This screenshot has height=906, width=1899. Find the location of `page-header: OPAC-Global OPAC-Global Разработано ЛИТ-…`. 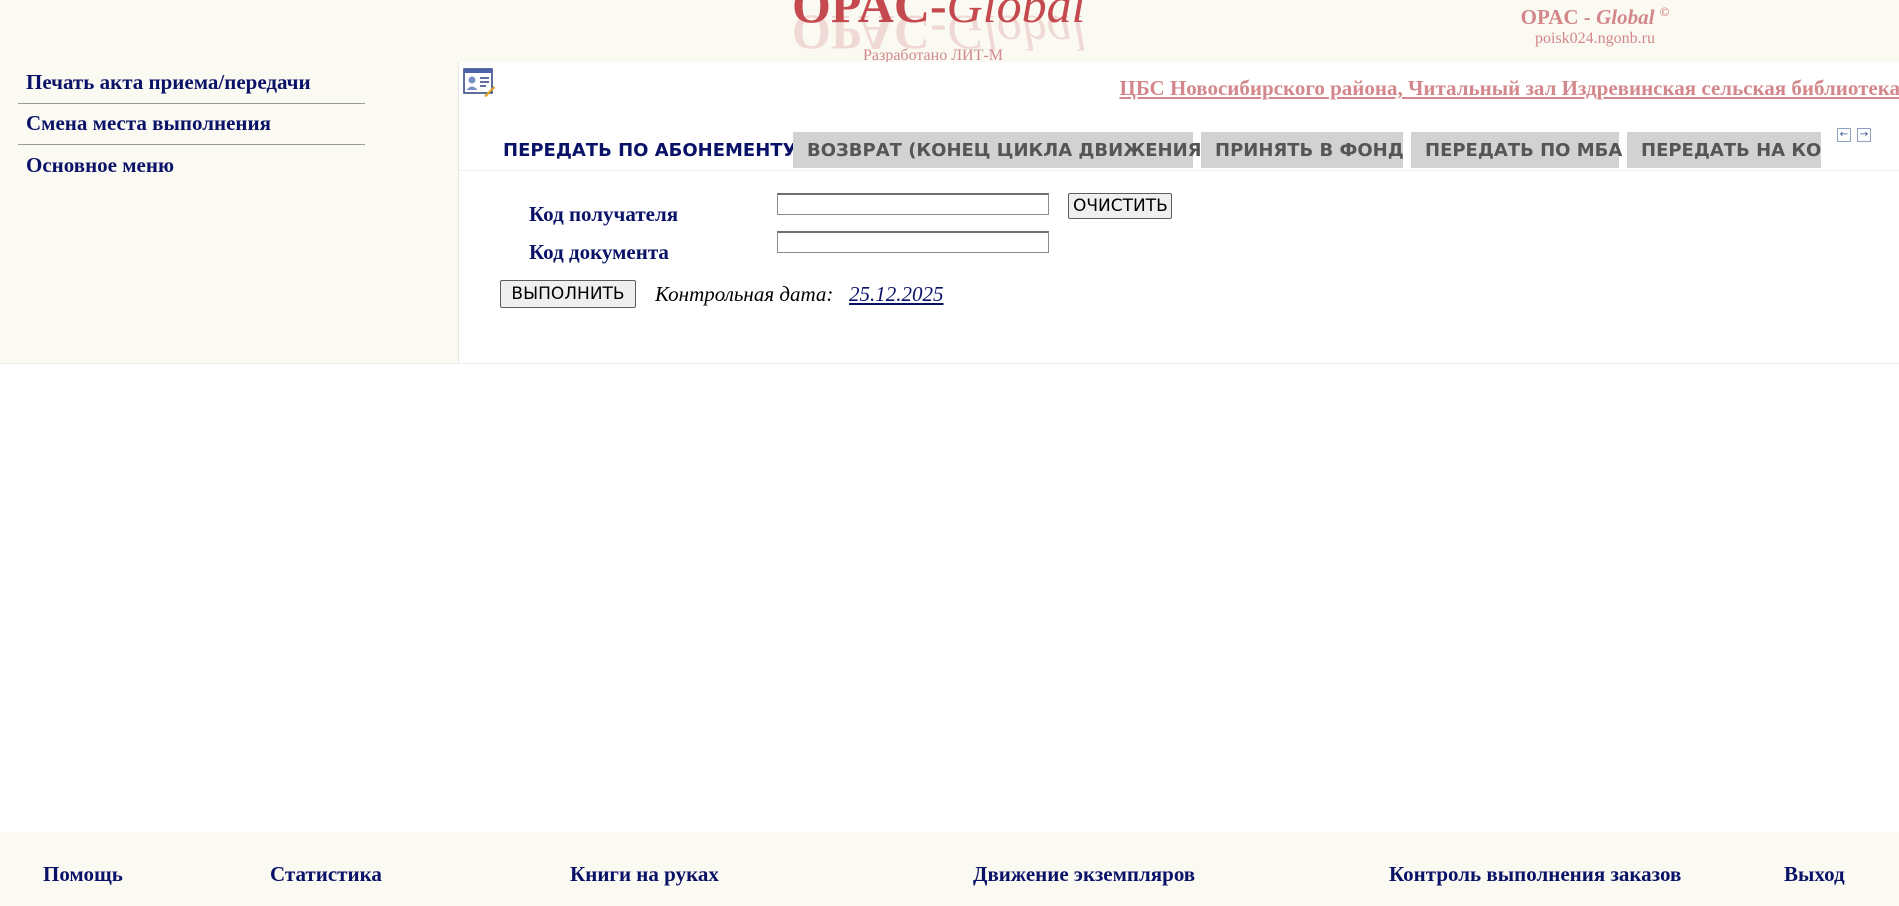

page-header: OPAC-Global OPAC-Global Разработано ЛИТ-… is located at coordinates (949, 31).